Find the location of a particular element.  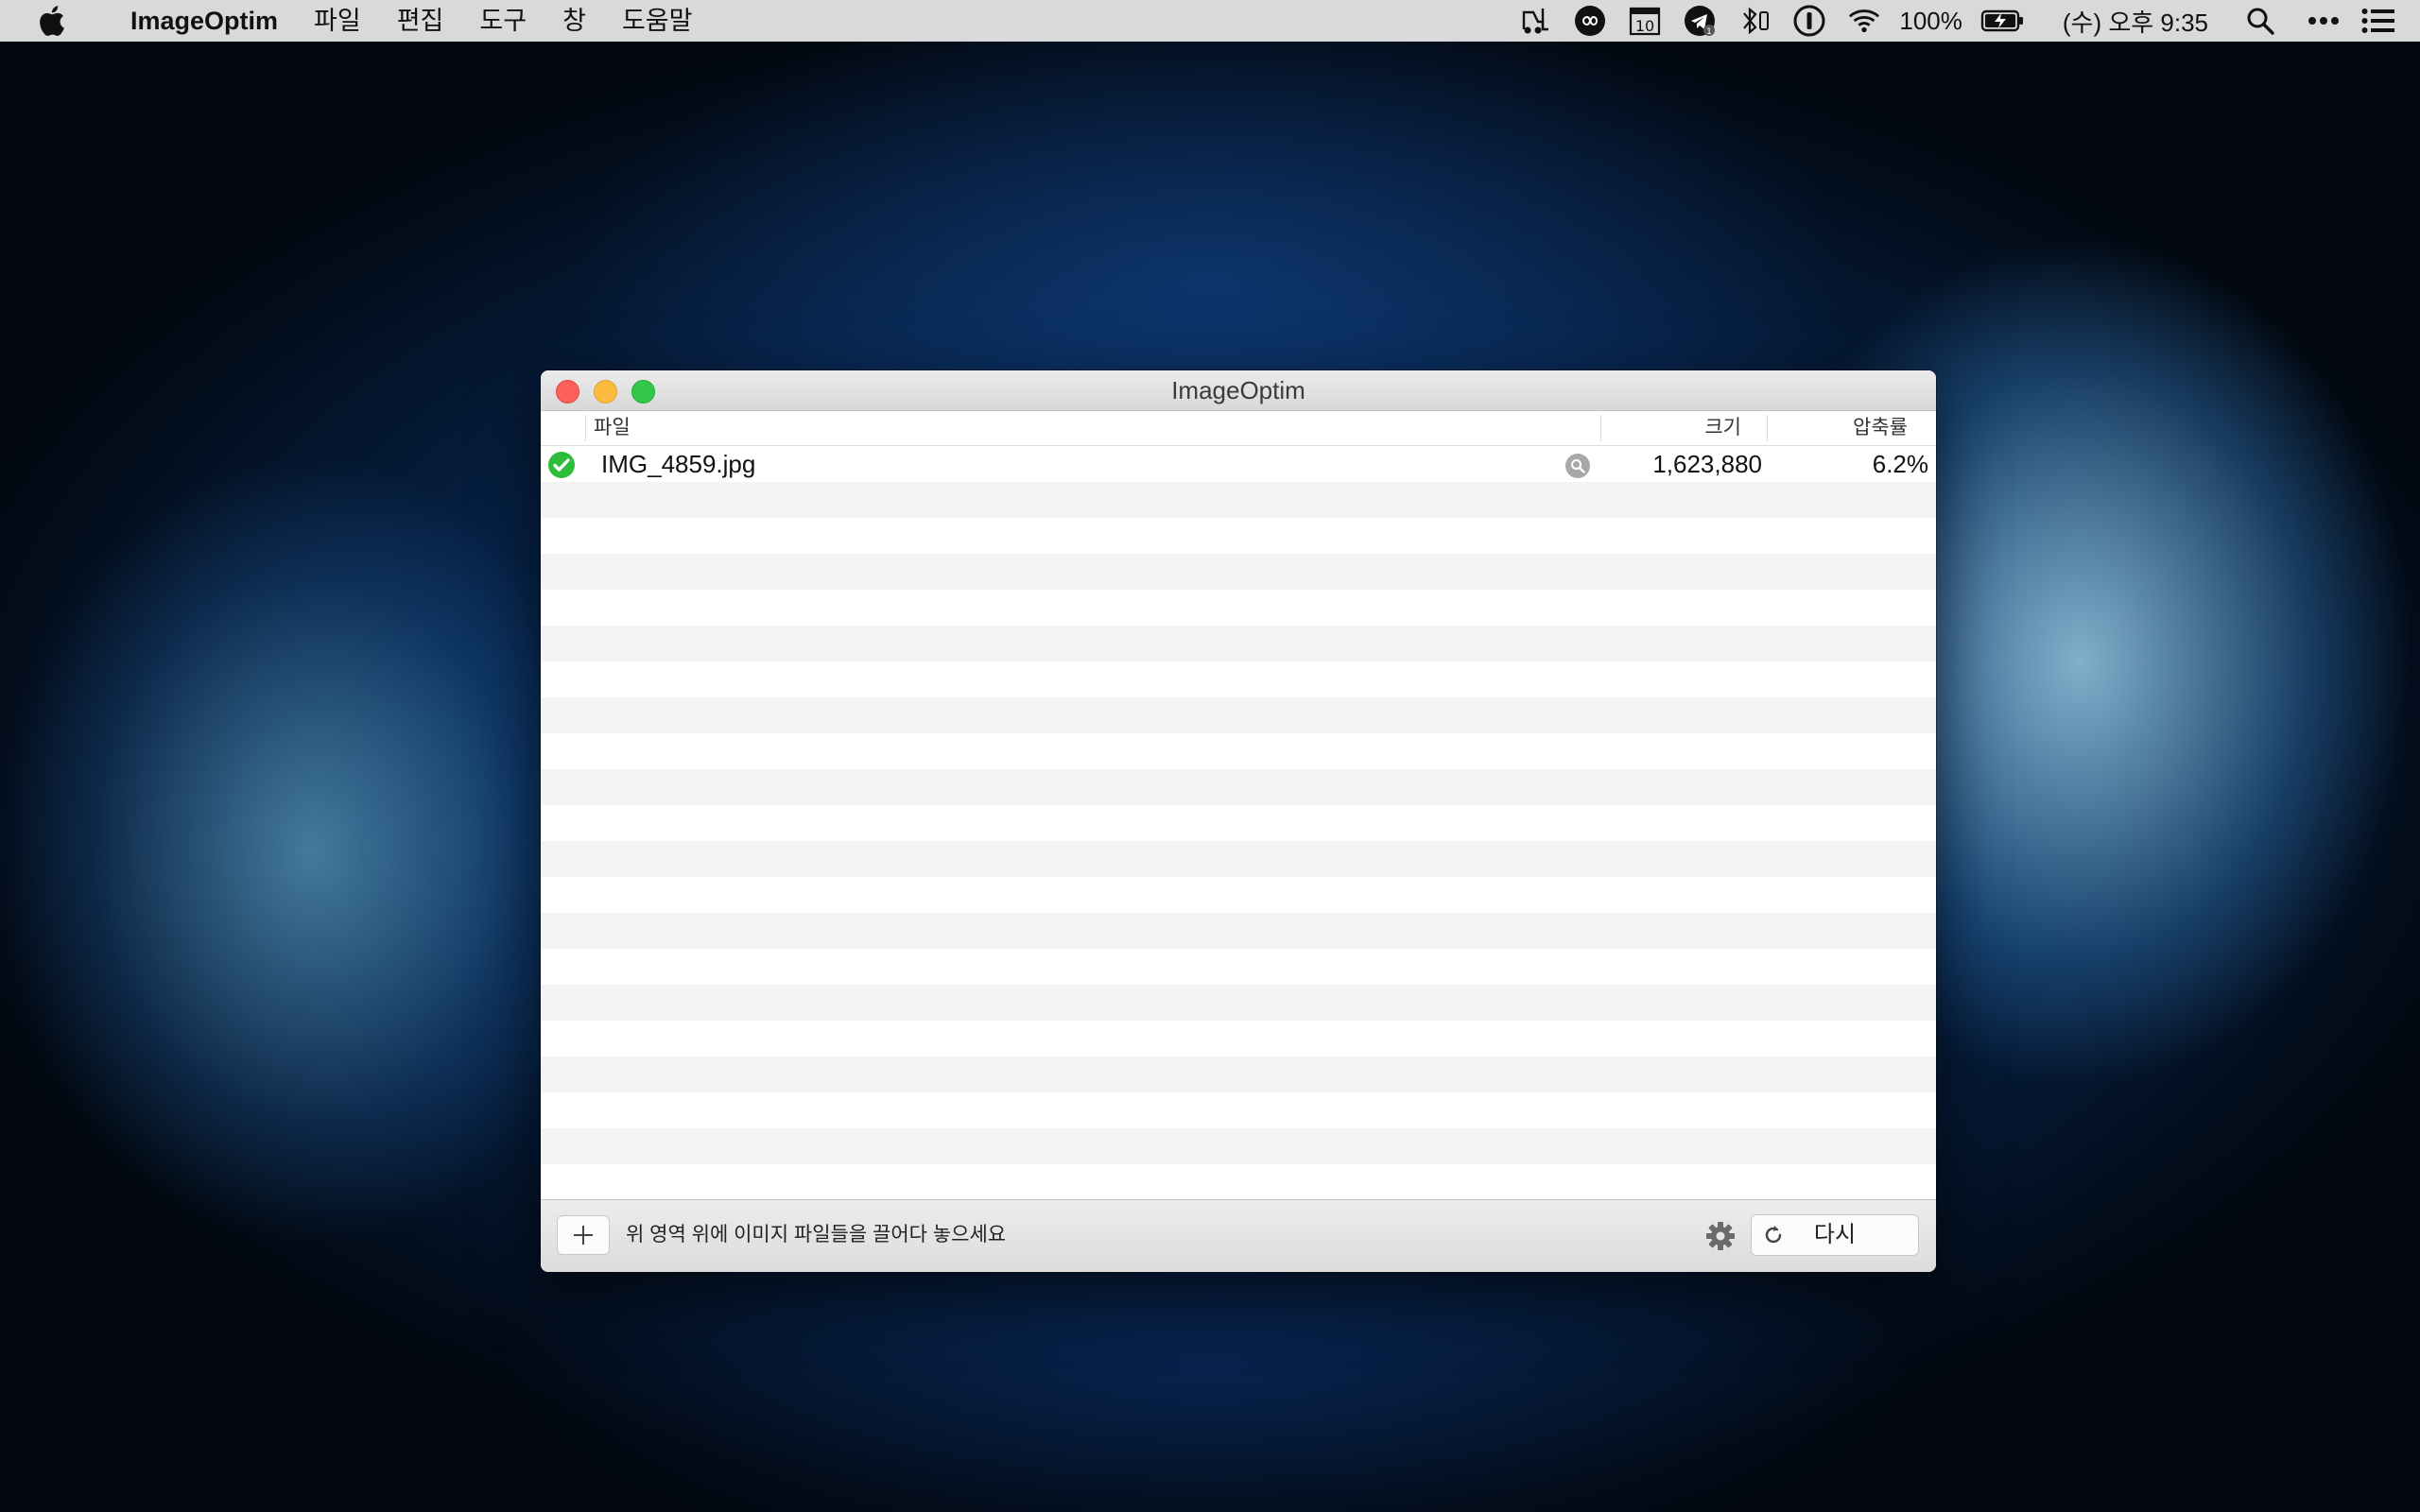

column-header-size: 크기 is located at coordinates (1722, 428).